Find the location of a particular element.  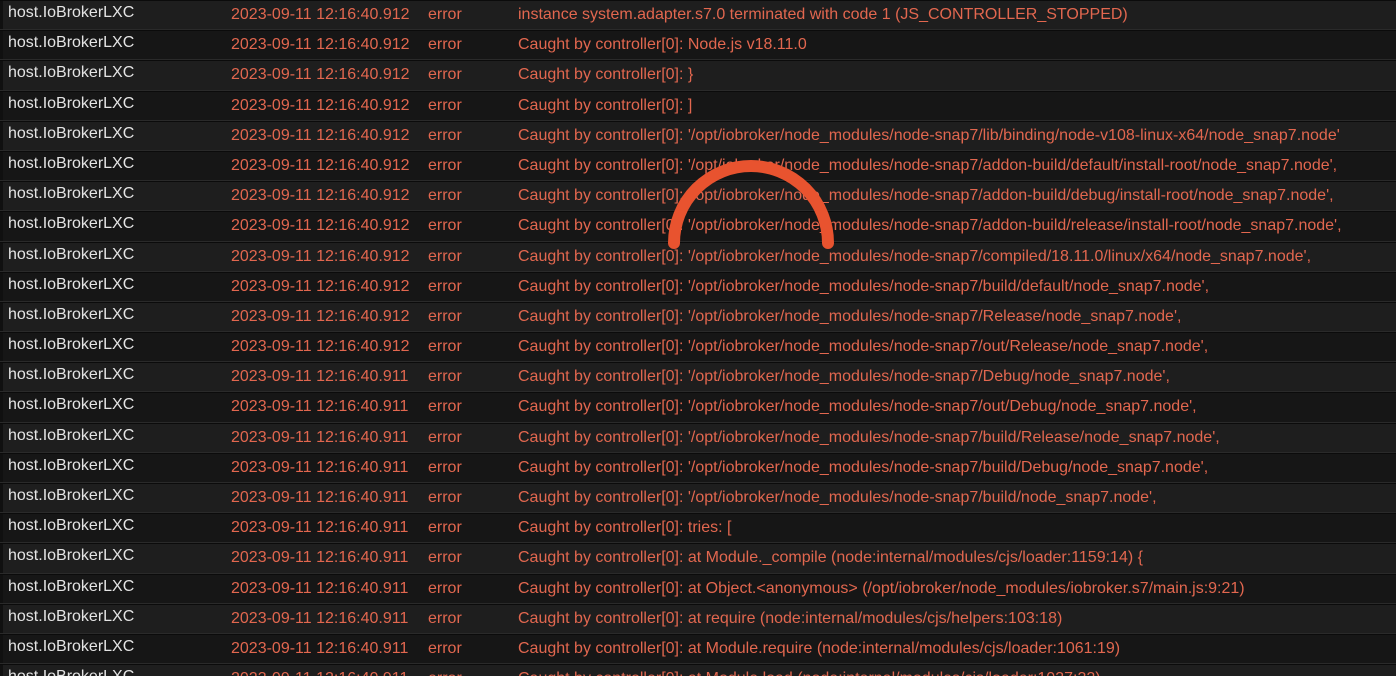

log-message: Caught by controller[0]: tries: [ is located at coordinates (625, 528).